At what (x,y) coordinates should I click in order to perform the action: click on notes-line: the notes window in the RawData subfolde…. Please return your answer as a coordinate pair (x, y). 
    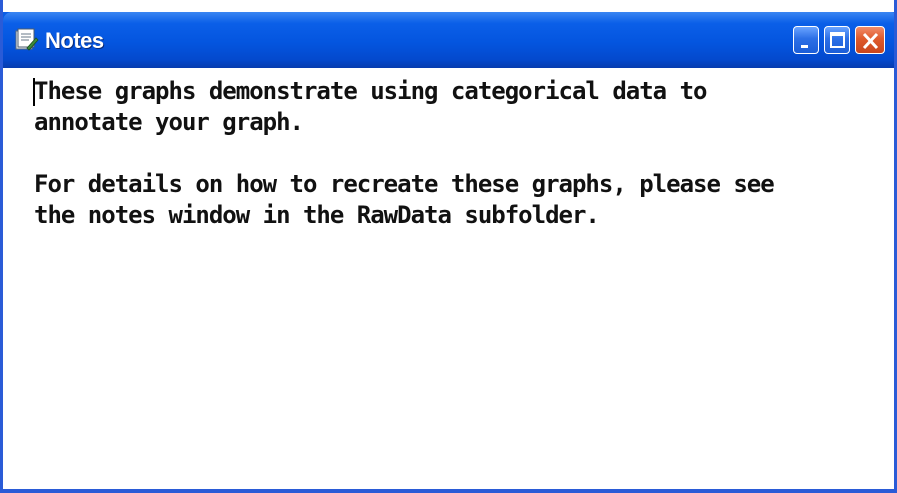
    Looking at the image, I should click on (317, 215).